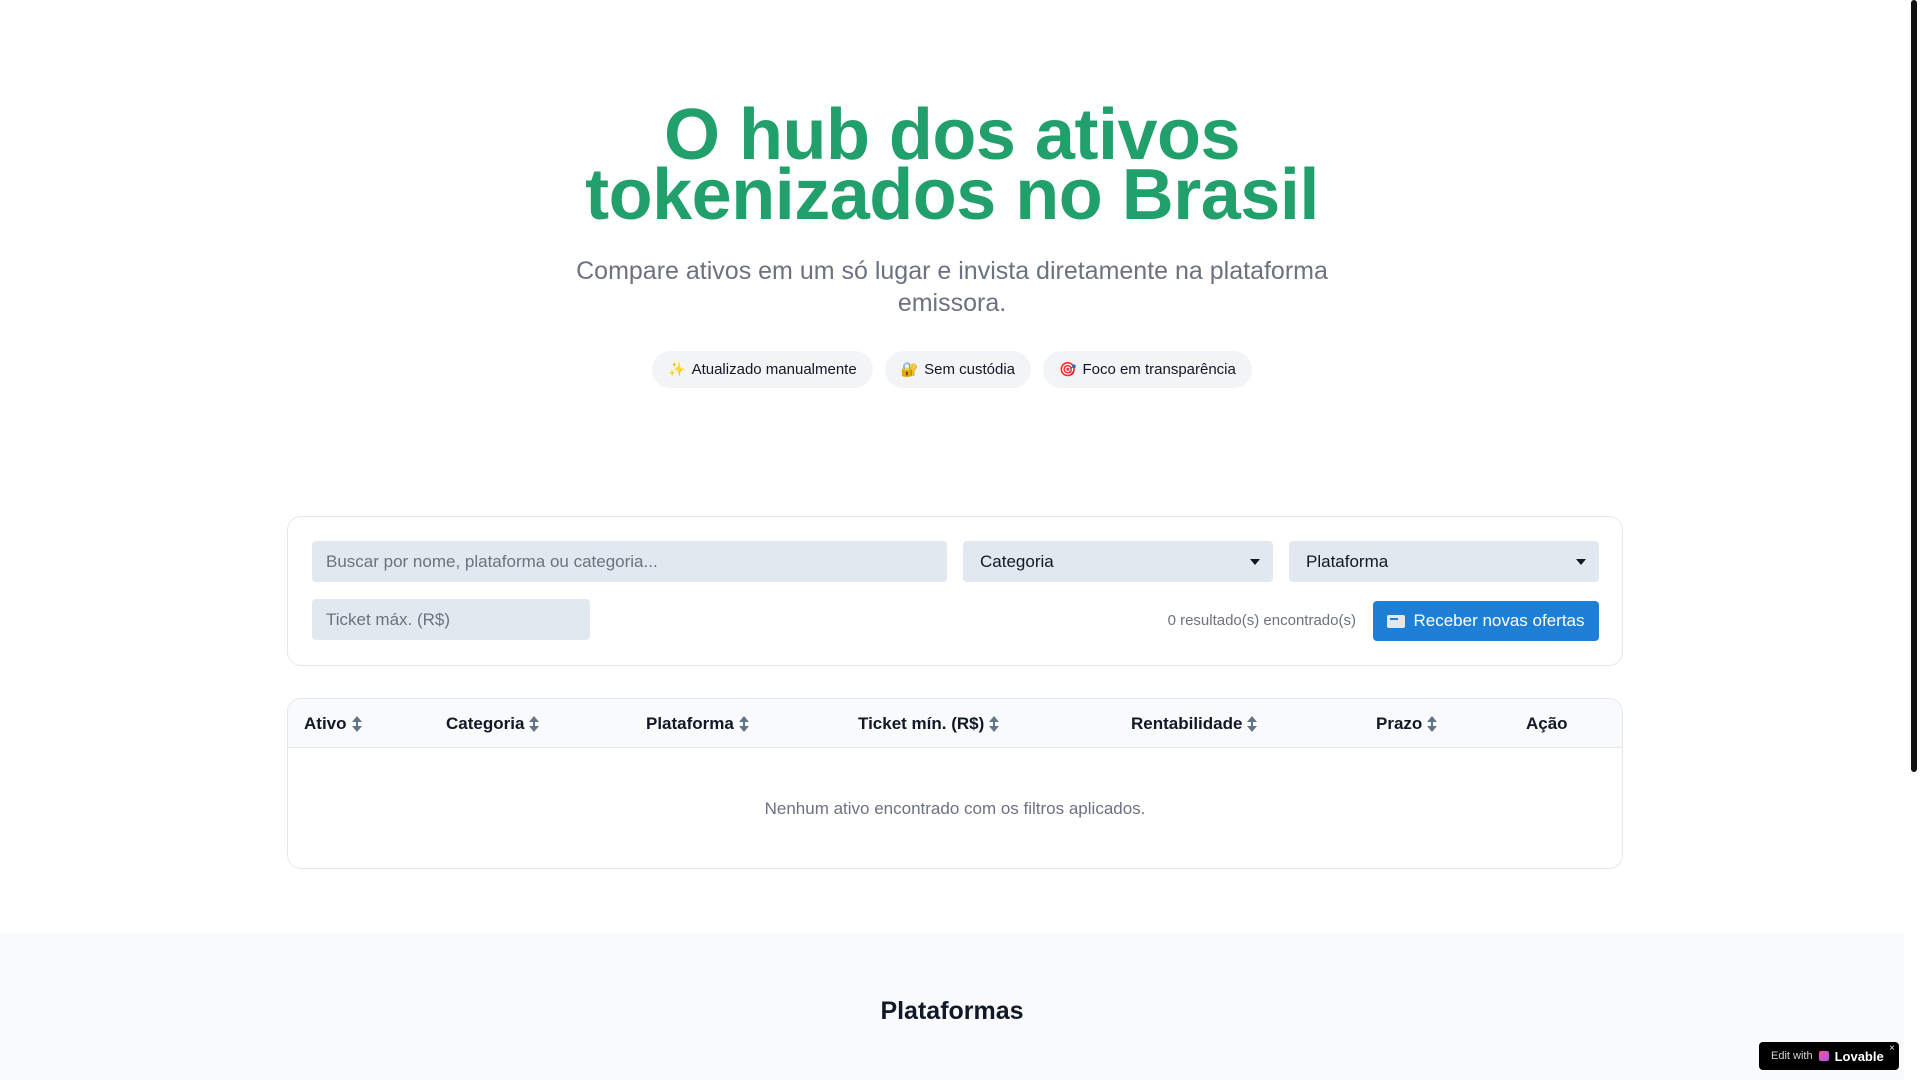  I want to click on pill-label: Foco em transparência, so click(1159, 369).